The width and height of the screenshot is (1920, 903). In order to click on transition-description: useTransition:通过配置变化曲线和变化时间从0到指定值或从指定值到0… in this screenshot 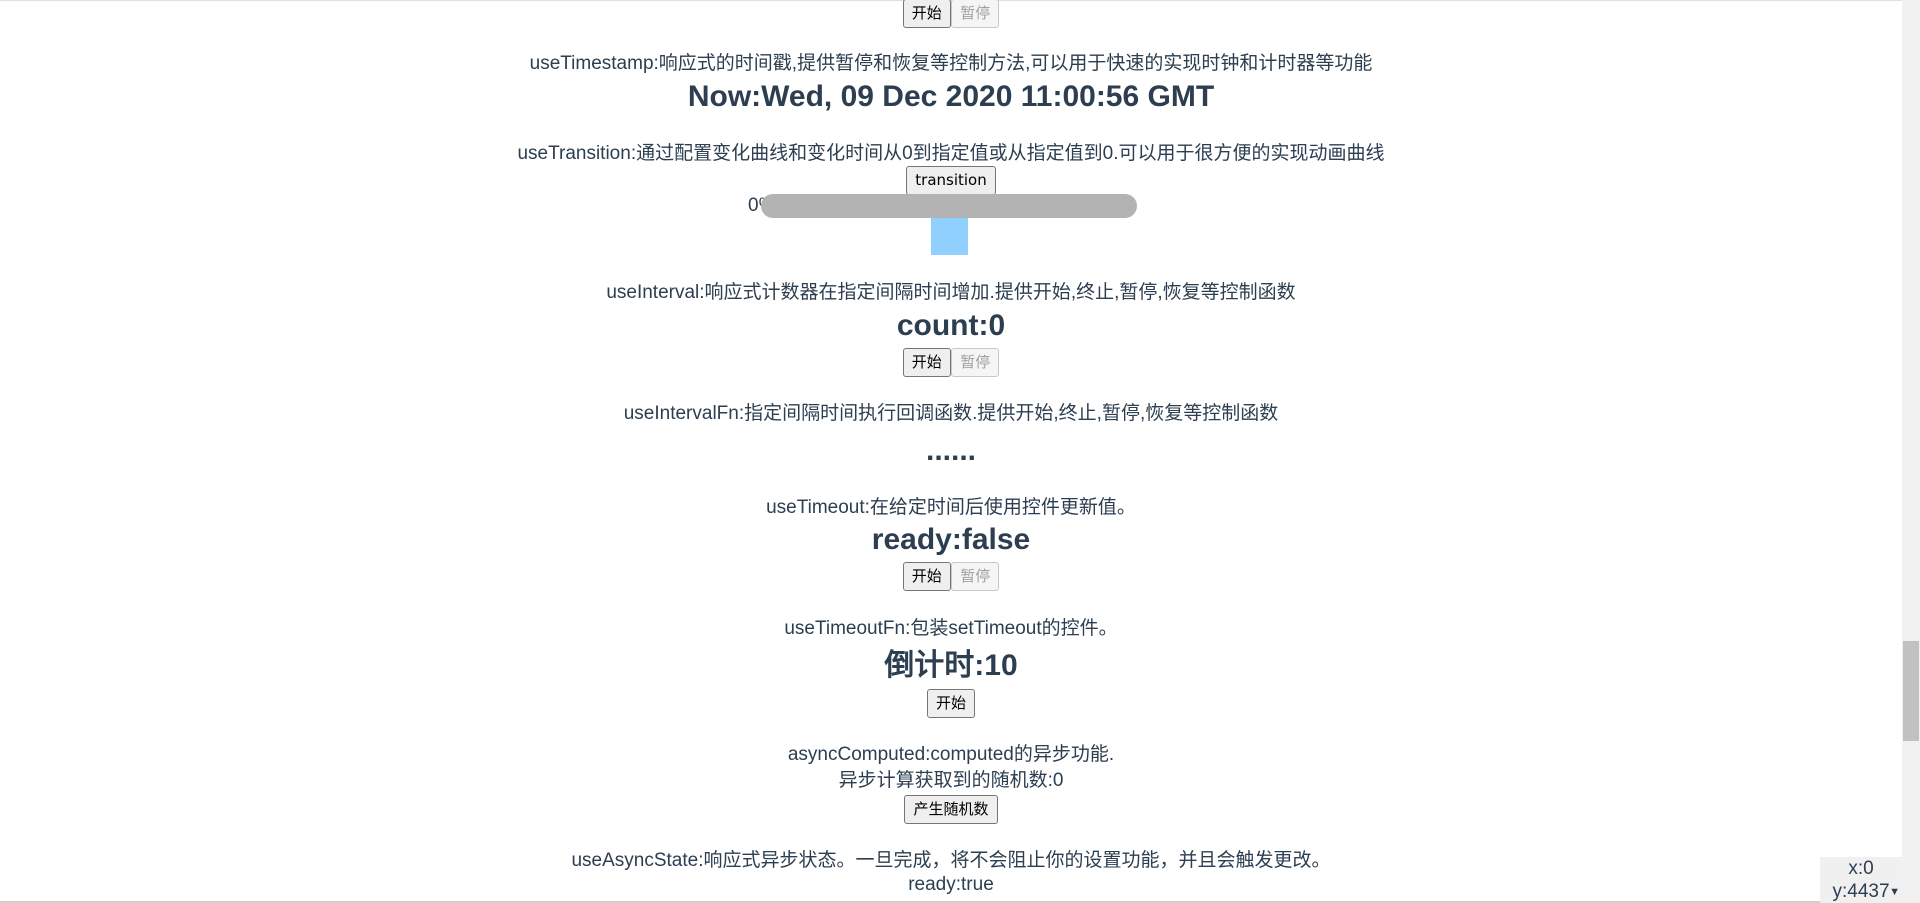, I will do `click(951, 153)`.